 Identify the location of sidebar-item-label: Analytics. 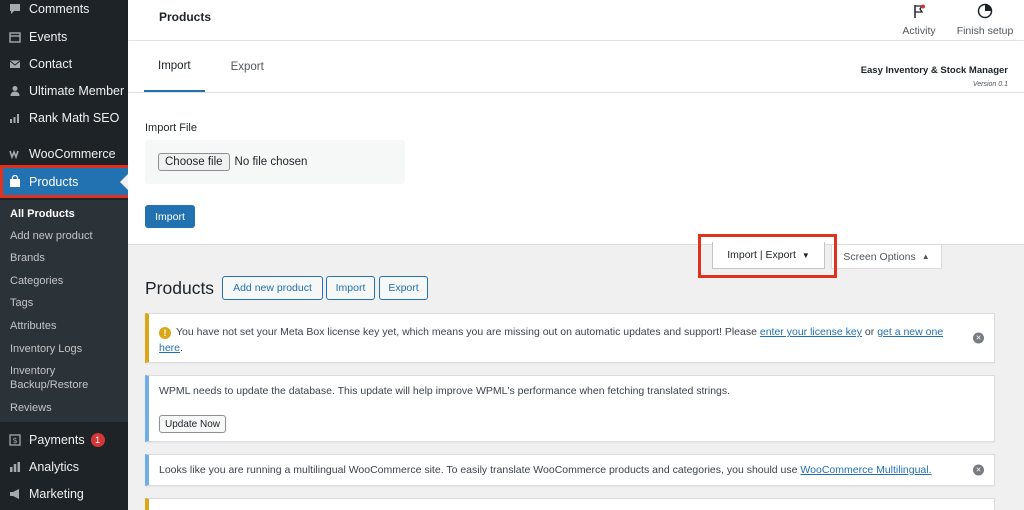
(54, 466).